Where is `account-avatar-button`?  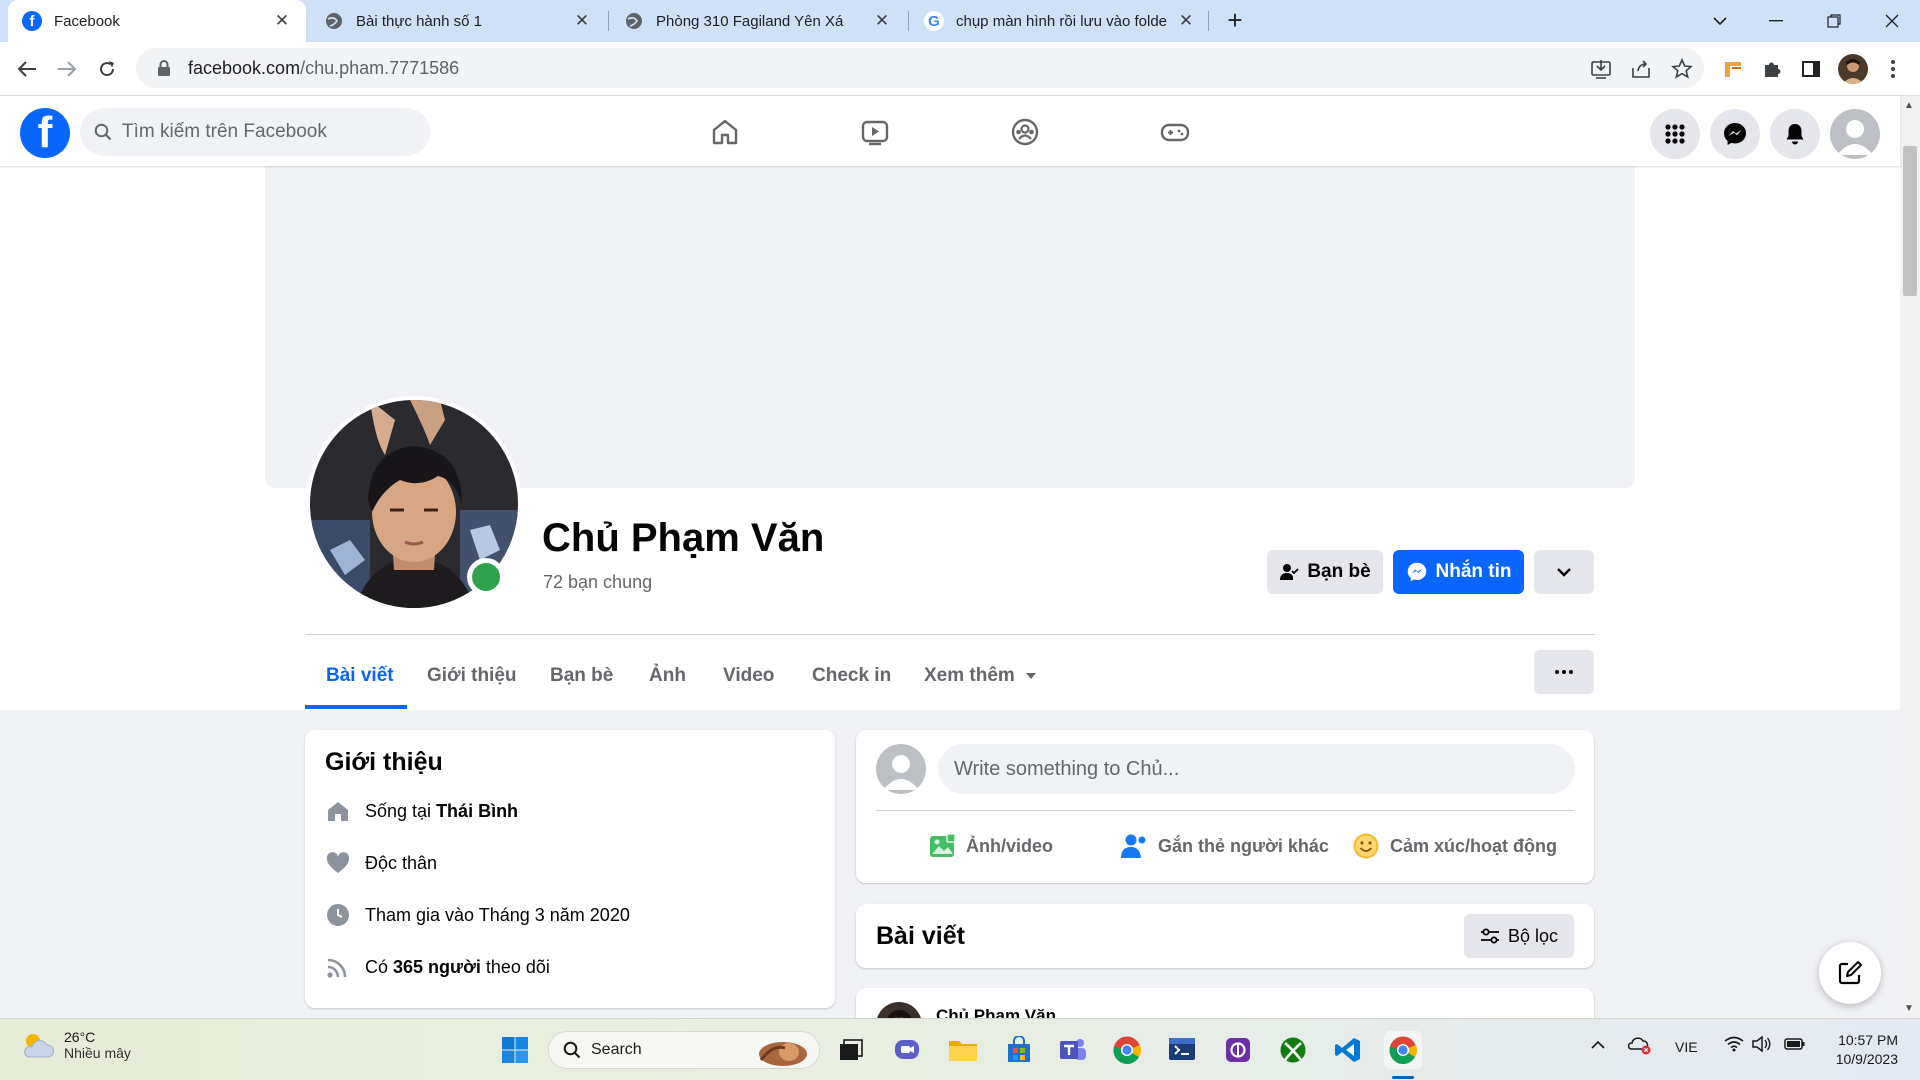 account-avatar-button is located at coordinates (1855, 134).